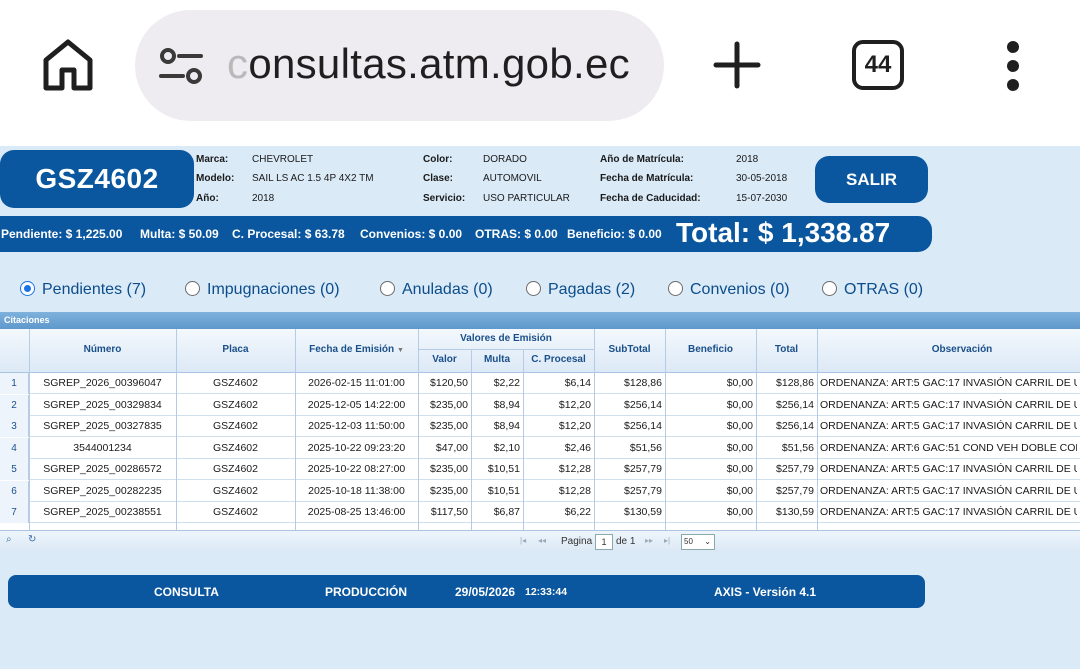  Describe the element at coordinates (878, 65) in the screenshot. I see `tabs-icon: 44` at that location.